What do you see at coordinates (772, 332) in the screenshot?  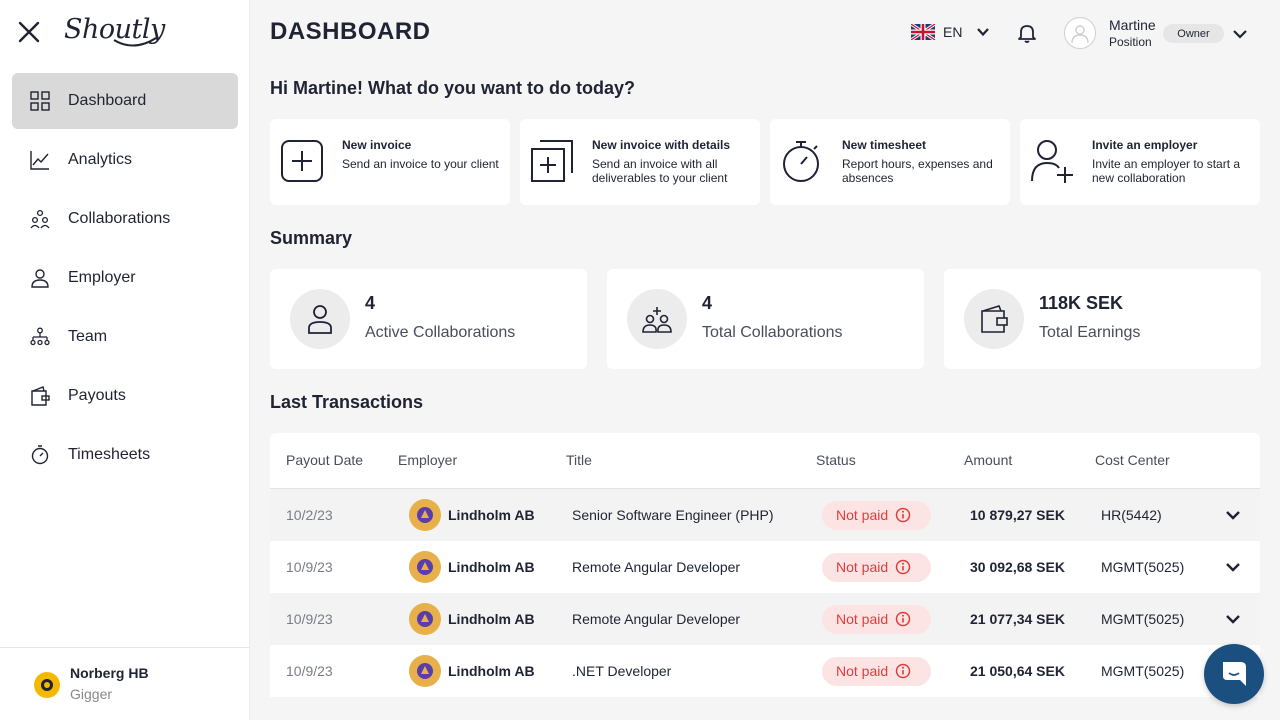 I see `summary-label: Total Collaborations` at bounding box center [772, 332].